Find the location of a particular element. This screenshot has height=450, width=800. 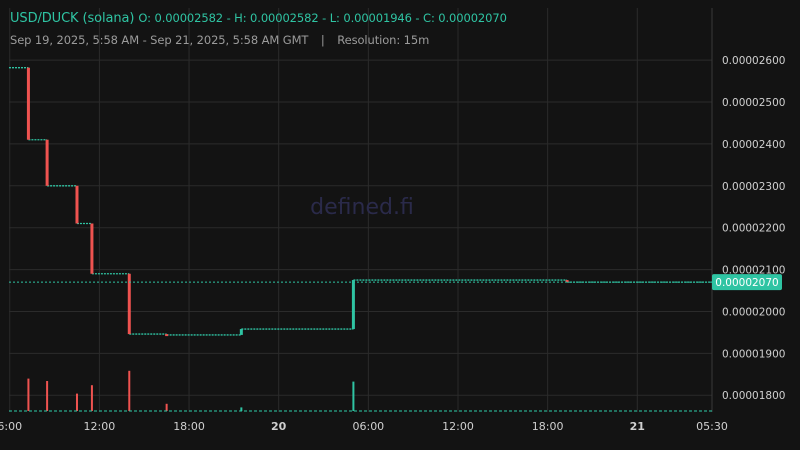

y-axis-tick-label: 0.00002300 is located at coordinates (753, 187).